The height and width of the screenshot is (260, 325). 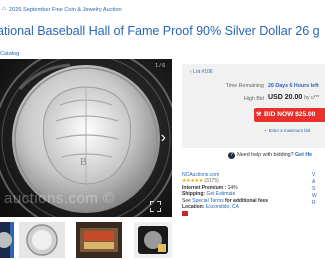 I want to click on high-bid-amount: USD 20.00, so click(x=285, y=97).